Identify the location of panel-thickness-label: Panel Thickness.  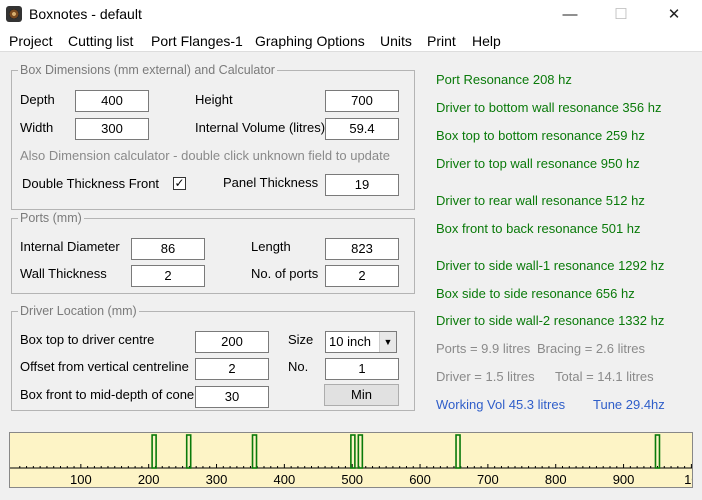
(271, 182).